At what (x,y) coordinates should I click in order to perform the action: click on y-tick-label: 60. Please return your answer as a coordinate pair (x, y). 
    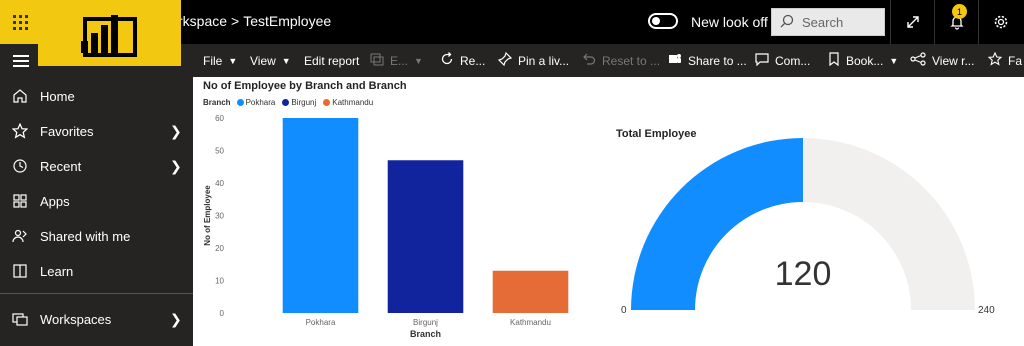
    Looking at the image, I should click on (219, 118).